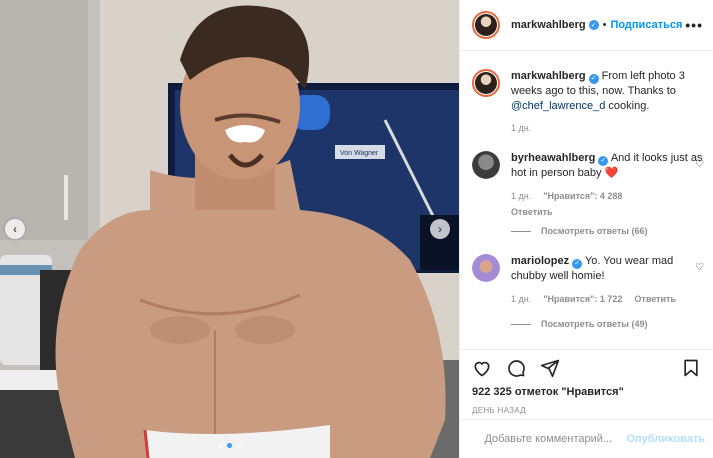  What do you see at coordinates (550, 368) in the screenshot?
I see `share-icon` at bounding box center [550, 368].